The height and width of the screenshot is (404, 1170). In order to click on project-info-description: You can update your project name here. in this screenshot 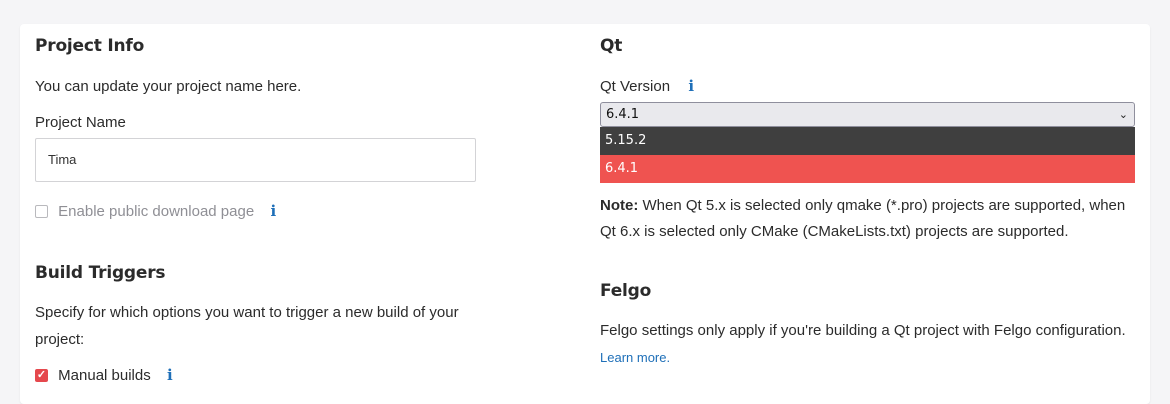, I will do `click(168, 86)`.